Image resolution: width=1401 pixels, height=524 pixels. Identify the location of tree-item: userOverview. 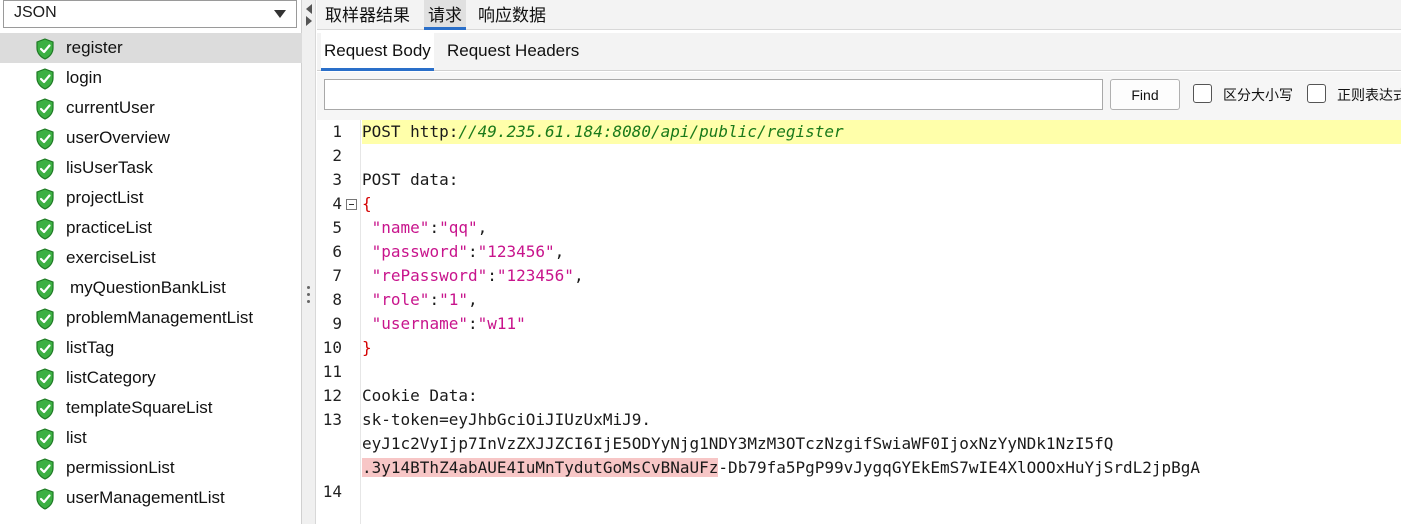
(151, 138).